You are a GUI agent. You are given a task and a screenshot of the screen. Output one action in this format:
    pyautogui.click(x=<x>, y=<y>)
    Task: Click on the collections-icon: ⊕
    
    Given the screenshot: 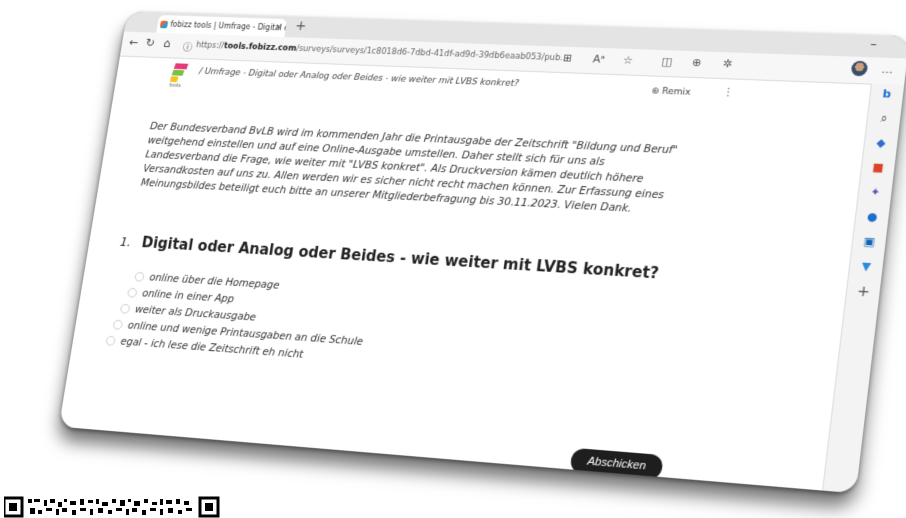 What is the action you would take?
    pyautogui.click(x=696, y=62)
    